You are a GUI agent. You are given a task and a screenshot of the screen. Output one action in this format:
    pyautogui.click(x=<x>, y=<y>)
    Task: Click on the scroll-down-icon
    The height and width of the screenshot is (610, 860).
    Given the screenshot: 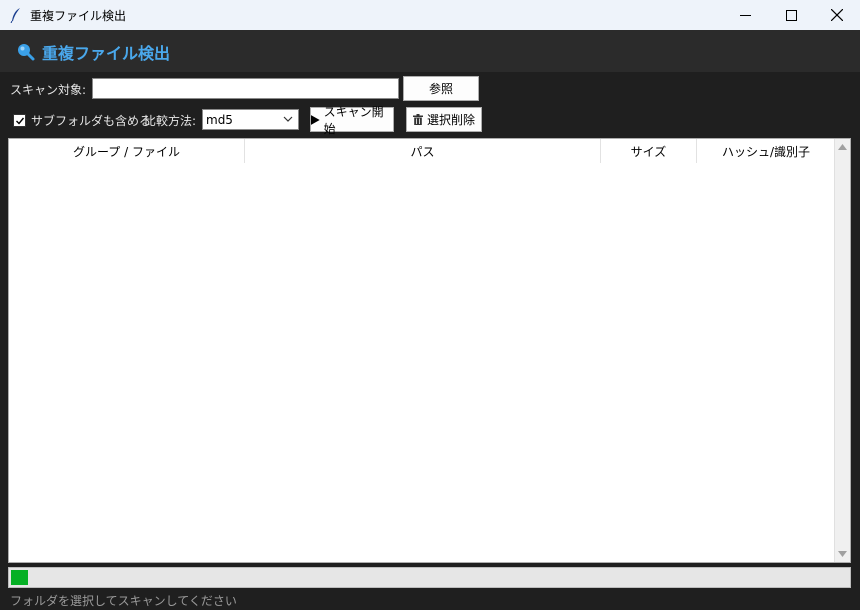 What is the action you would take?
    pyautogui.click(x=842, y=554)
    